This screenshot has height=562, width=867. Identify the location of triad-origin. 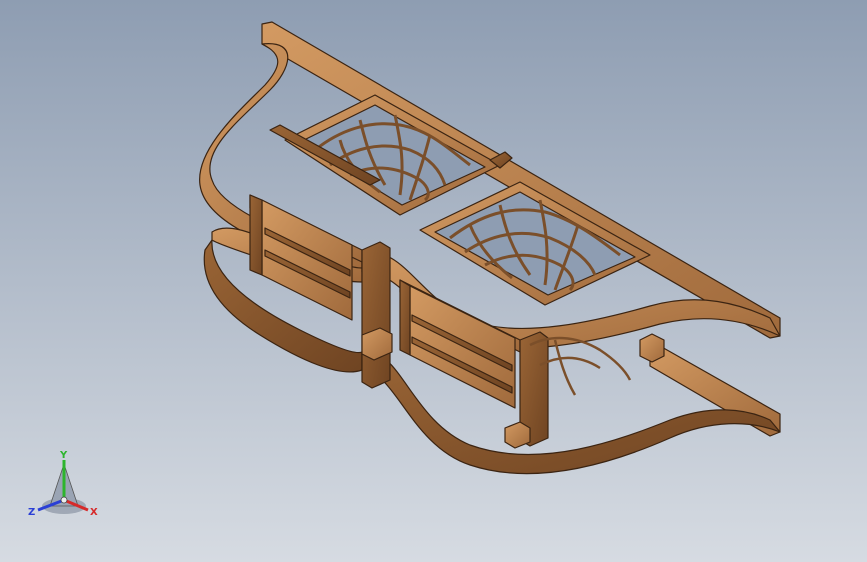
(64, 500).